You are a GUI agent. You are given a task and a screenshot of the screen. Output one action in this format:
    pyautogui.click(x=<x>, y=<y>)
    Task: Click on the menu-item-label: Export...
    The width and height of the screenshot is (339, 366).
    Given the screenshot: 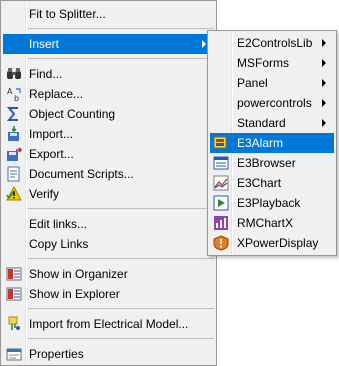 What is the action you would take?
    pyautogui.click(x=51, y=154)
    